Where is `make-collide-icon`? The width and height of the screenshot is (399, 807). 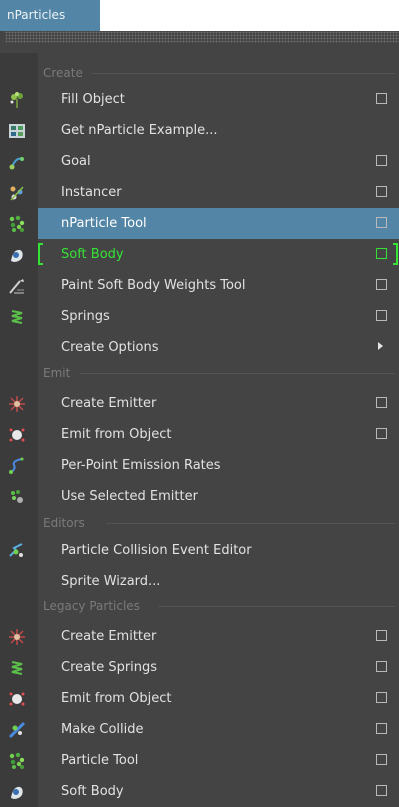
make-collide-icon is located at coordinates (17, 730).